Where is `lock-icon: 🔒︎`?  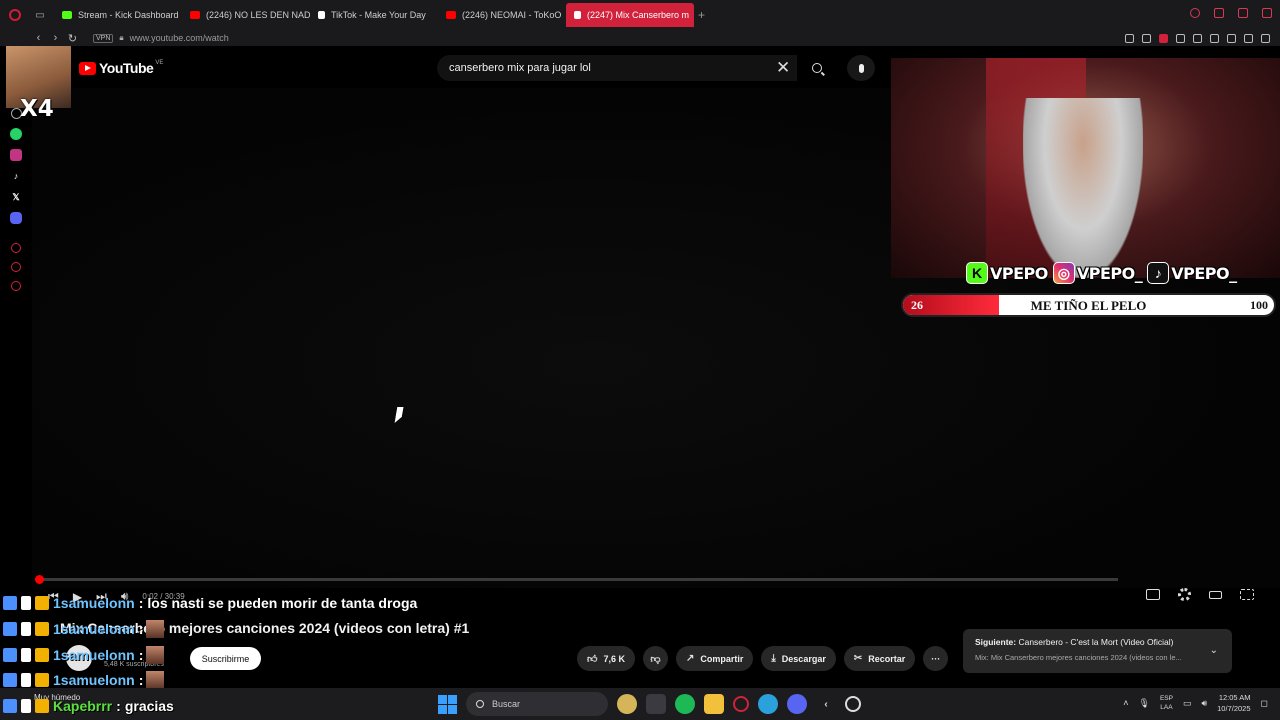 lock-icon: 🔒︎ is located at coordinates (121, 38).